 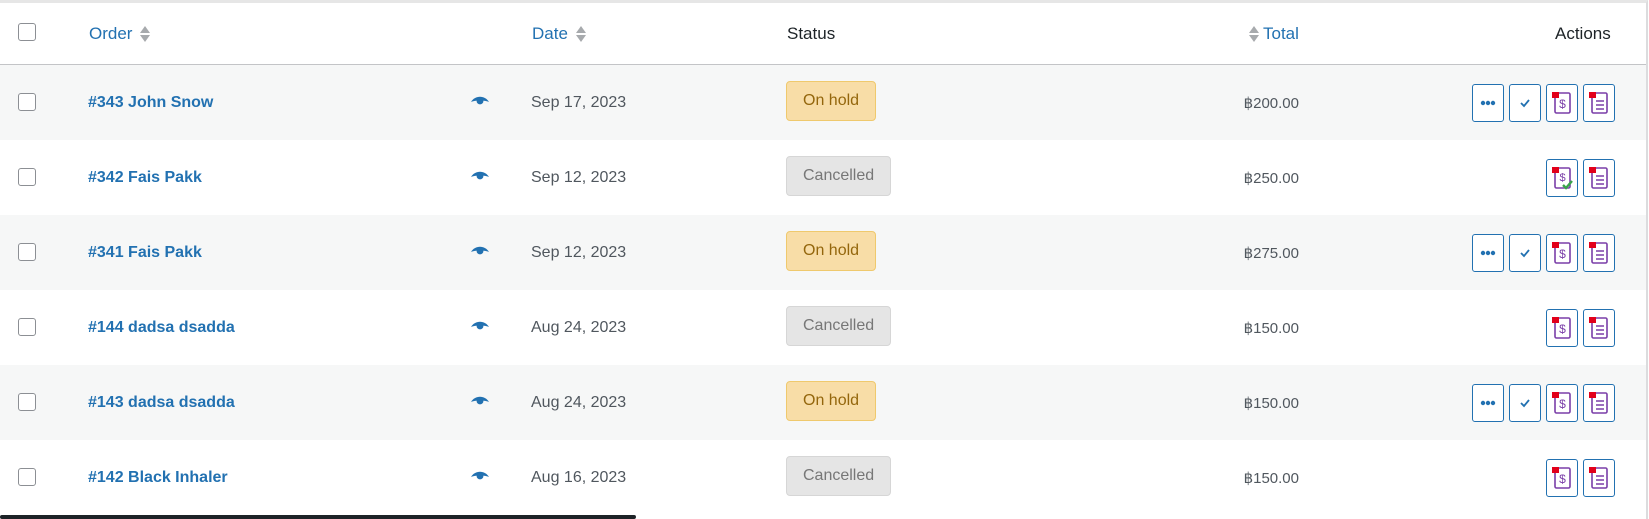 What do you see at coordinates (27, 32) in the screenshot?
I see `select-all-checkbox` at bounding box center [27, 32].